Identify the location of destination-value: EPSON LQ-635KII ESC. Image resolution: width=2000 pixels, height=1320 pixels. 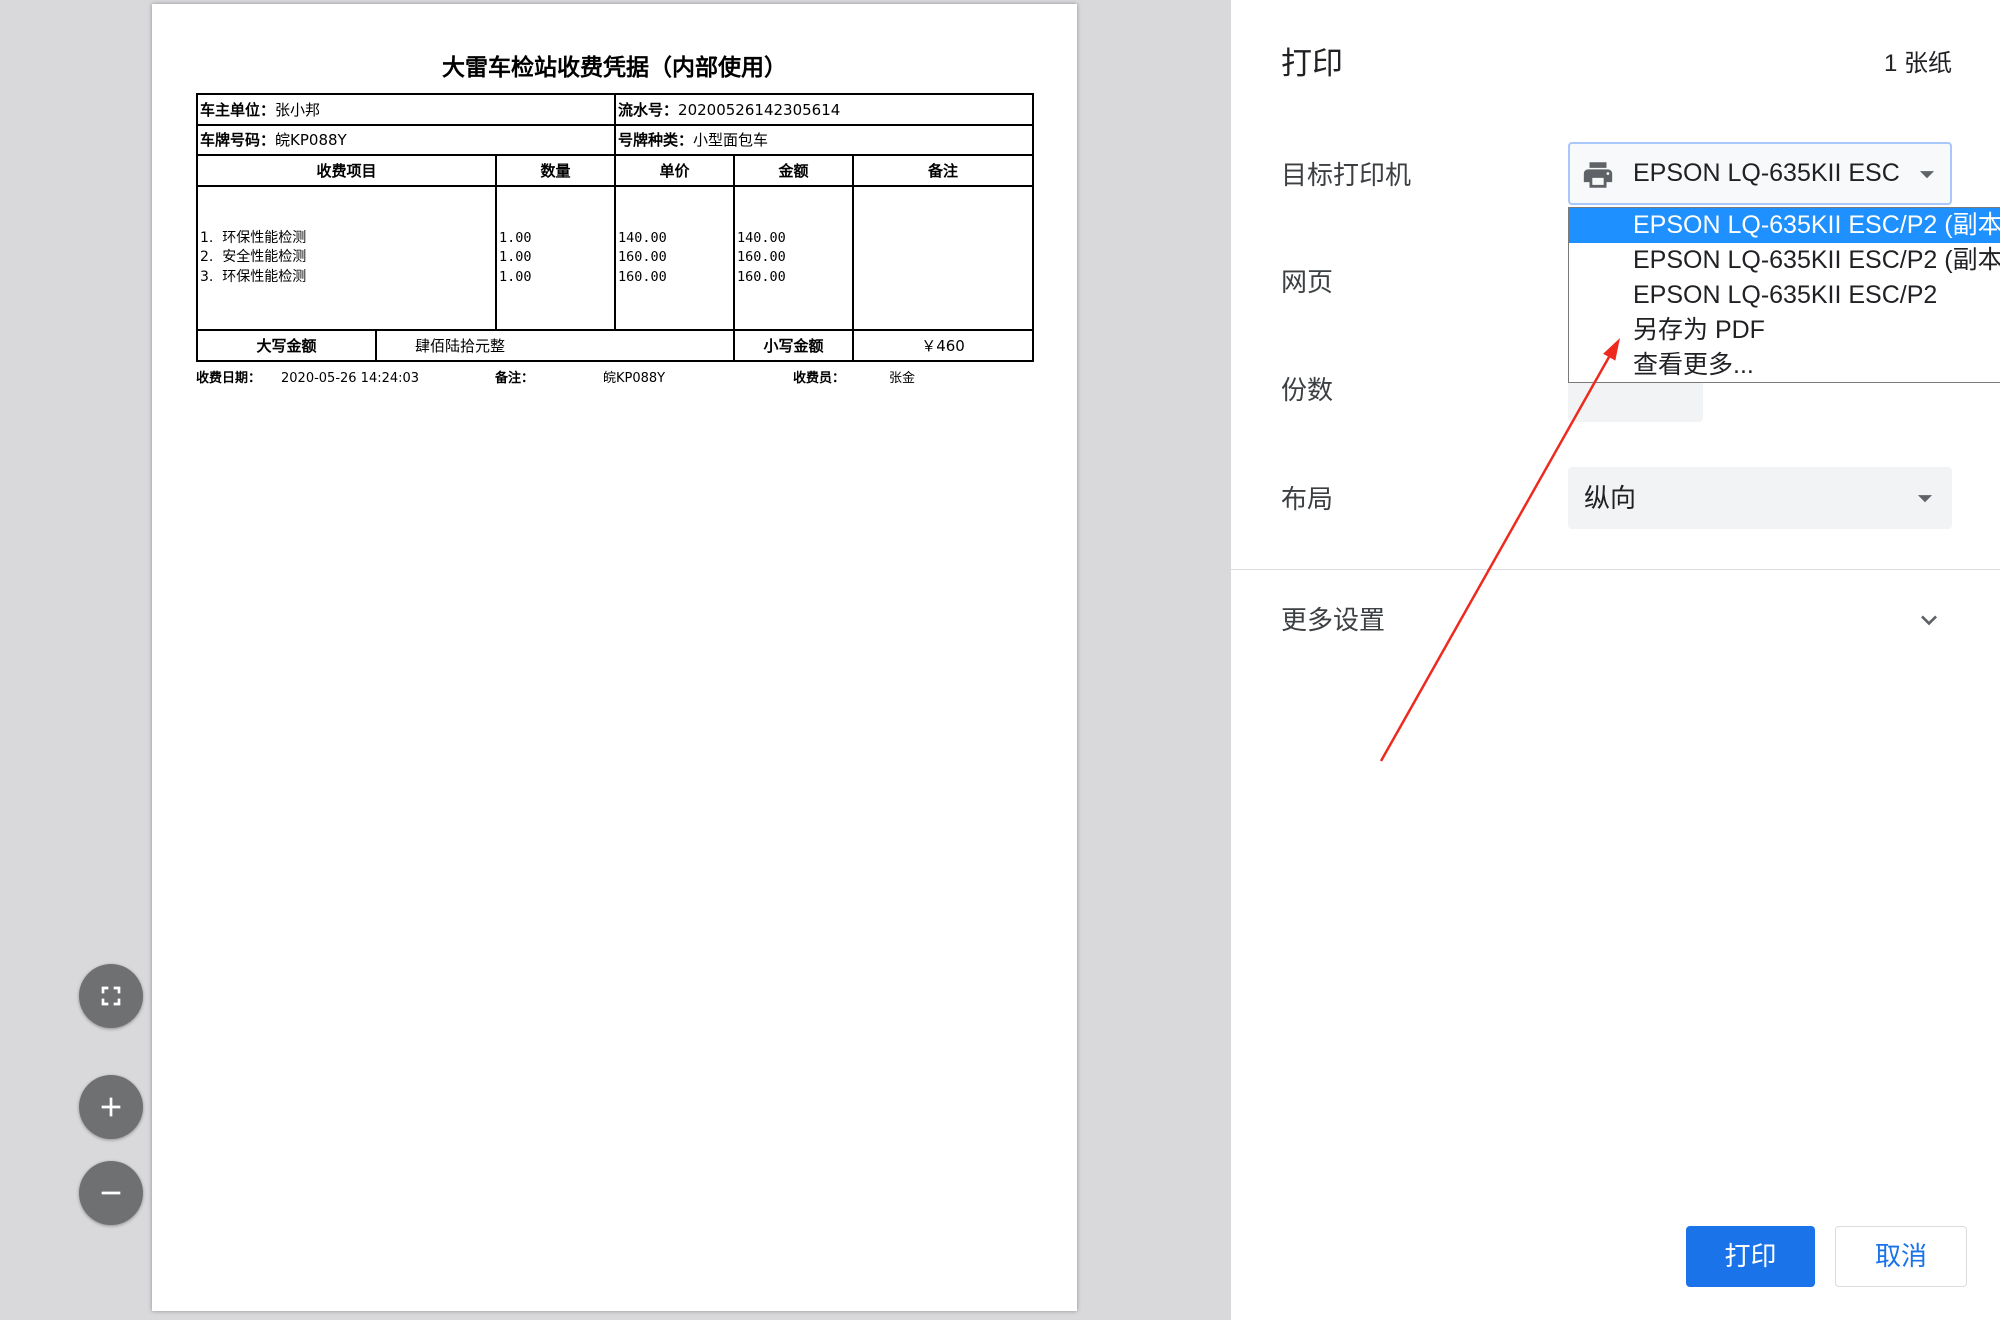
(1766, 173).